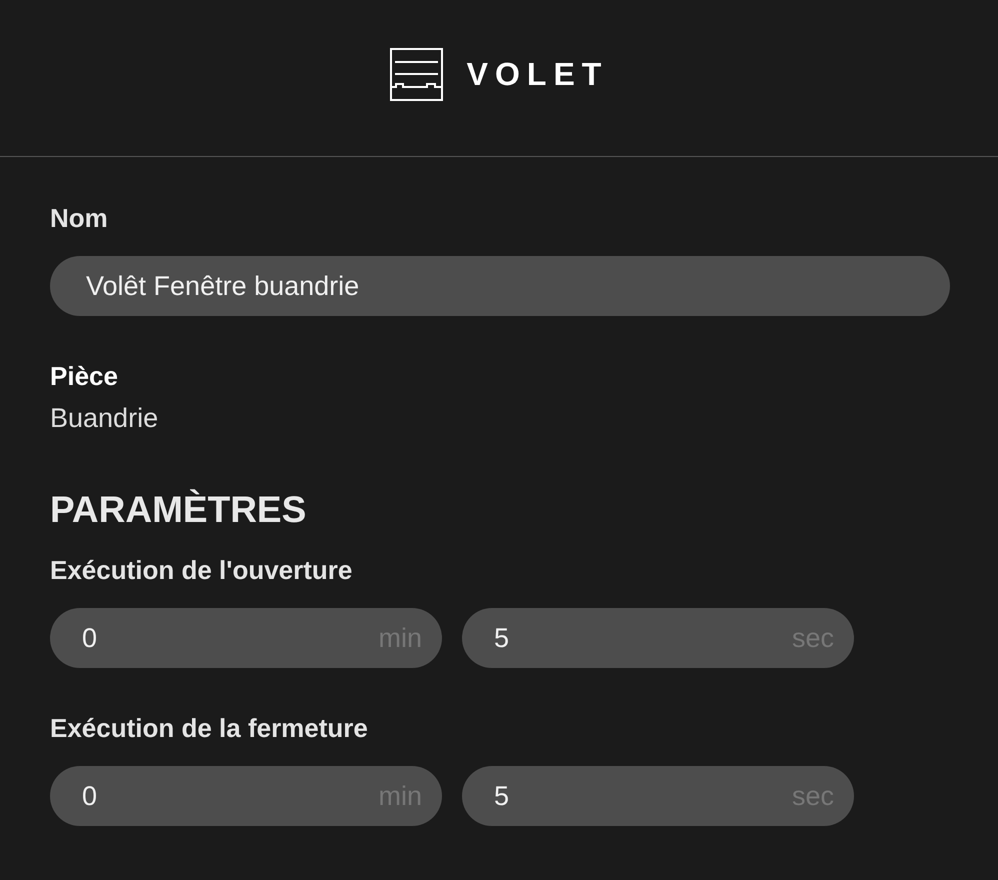  I want to click on field-label: Pièce, so click(84, 376).